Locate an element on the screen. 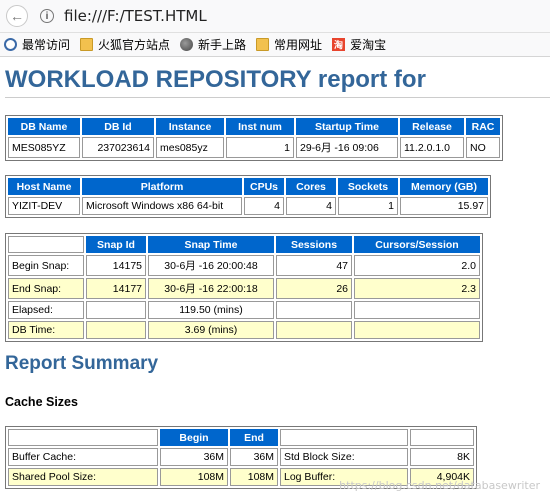 Image resolution: width=550 pixels, height=504 pixels. table-cell: 47 is located at coordinates (314, 265).